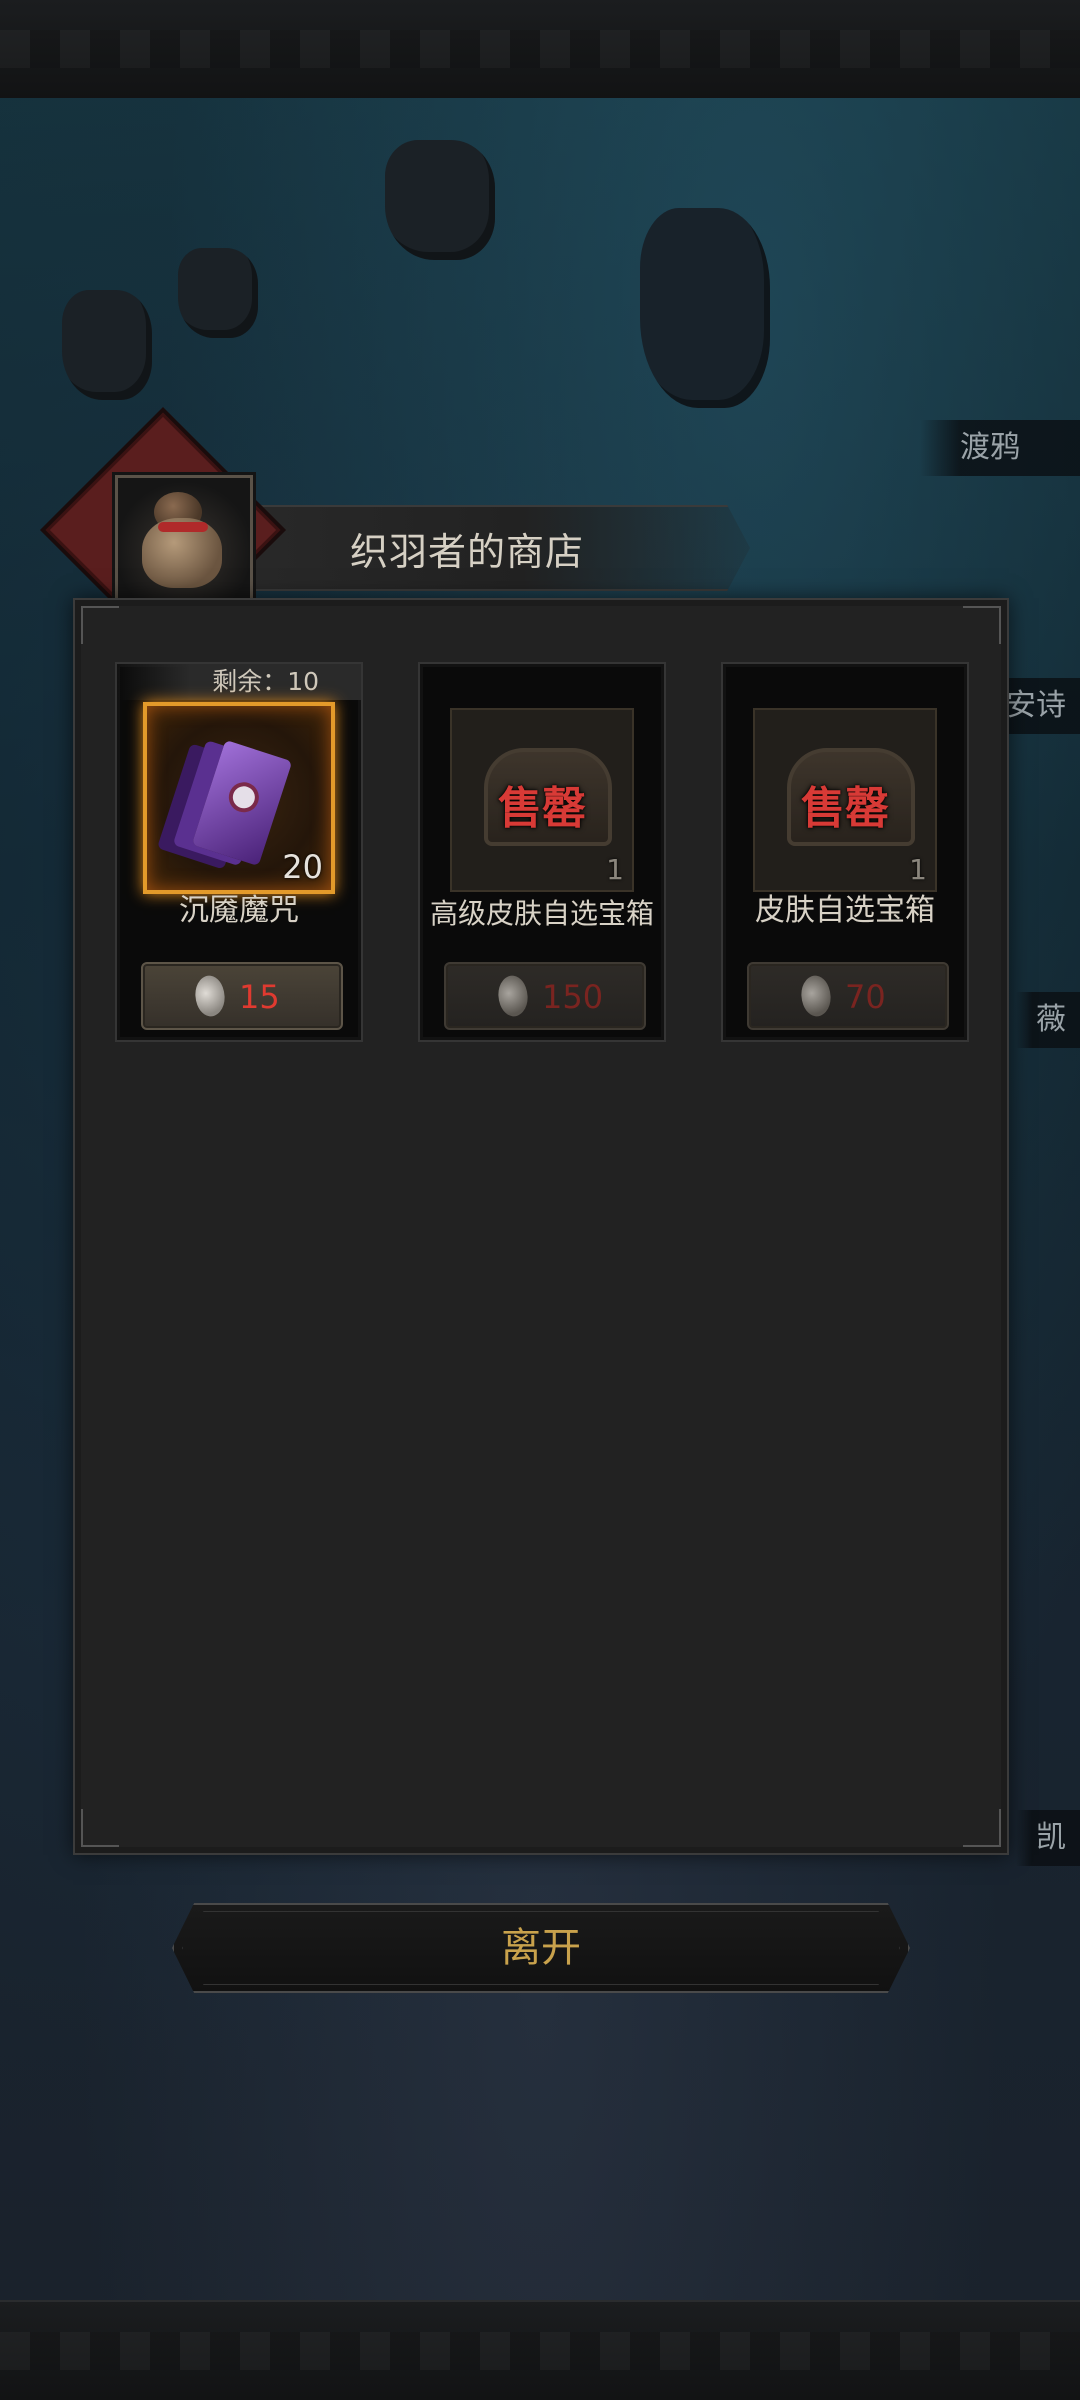  I want to click on leave-button: 离开, so click(541, 1948).